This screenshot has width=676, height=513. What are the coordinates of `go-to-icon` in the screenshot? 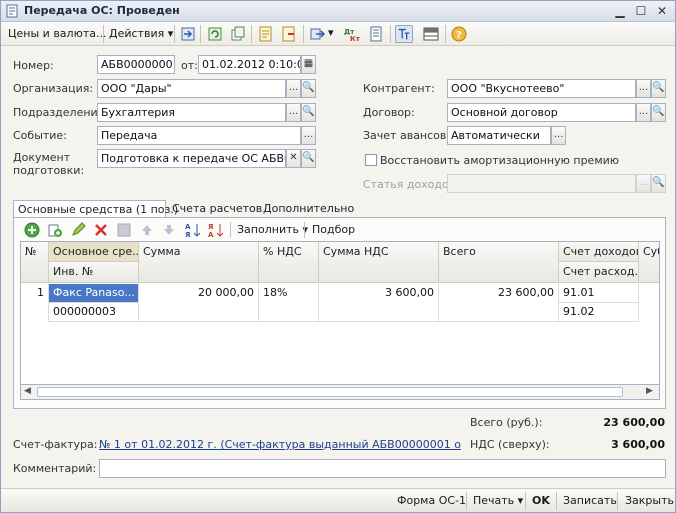 It's located at (318, 34).